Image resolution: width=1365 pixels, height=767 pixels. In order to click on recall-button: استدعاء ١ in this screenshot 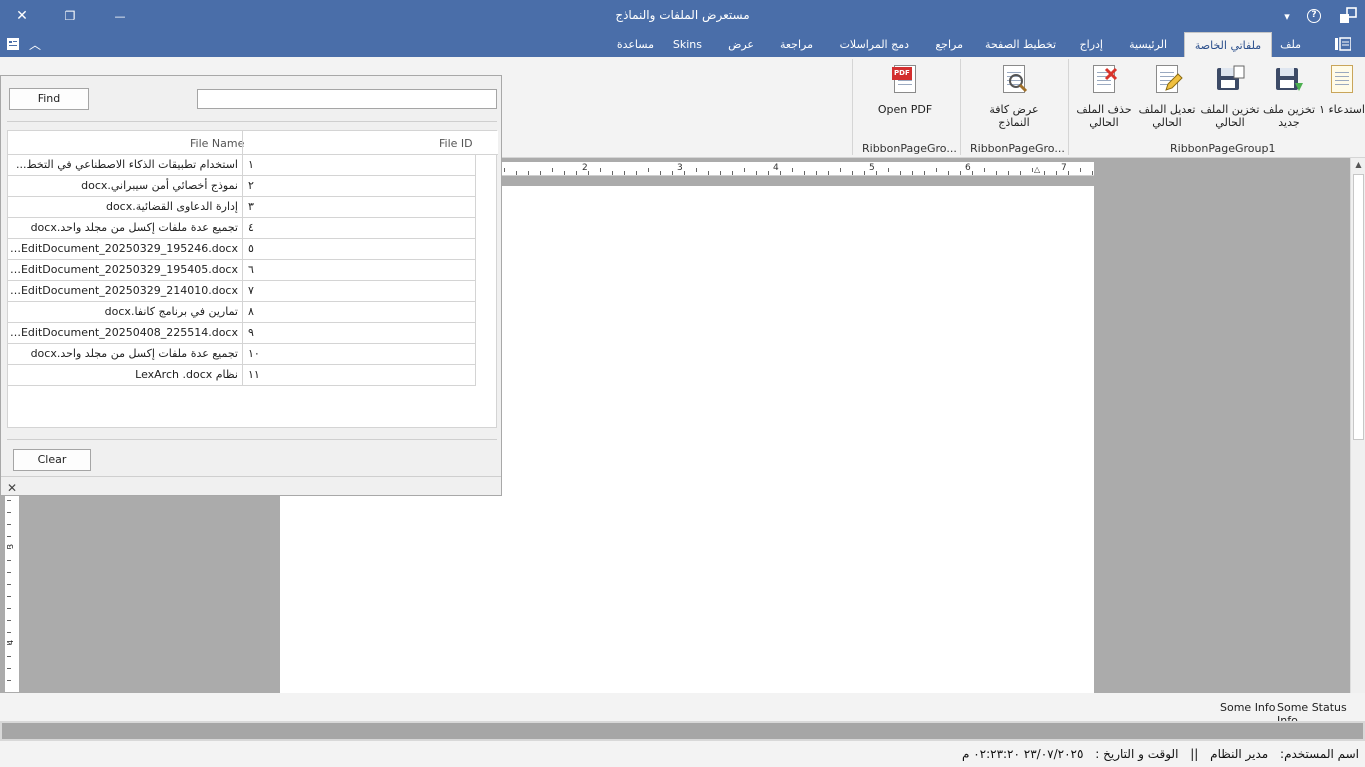, I will do `click(1338, 90)`.